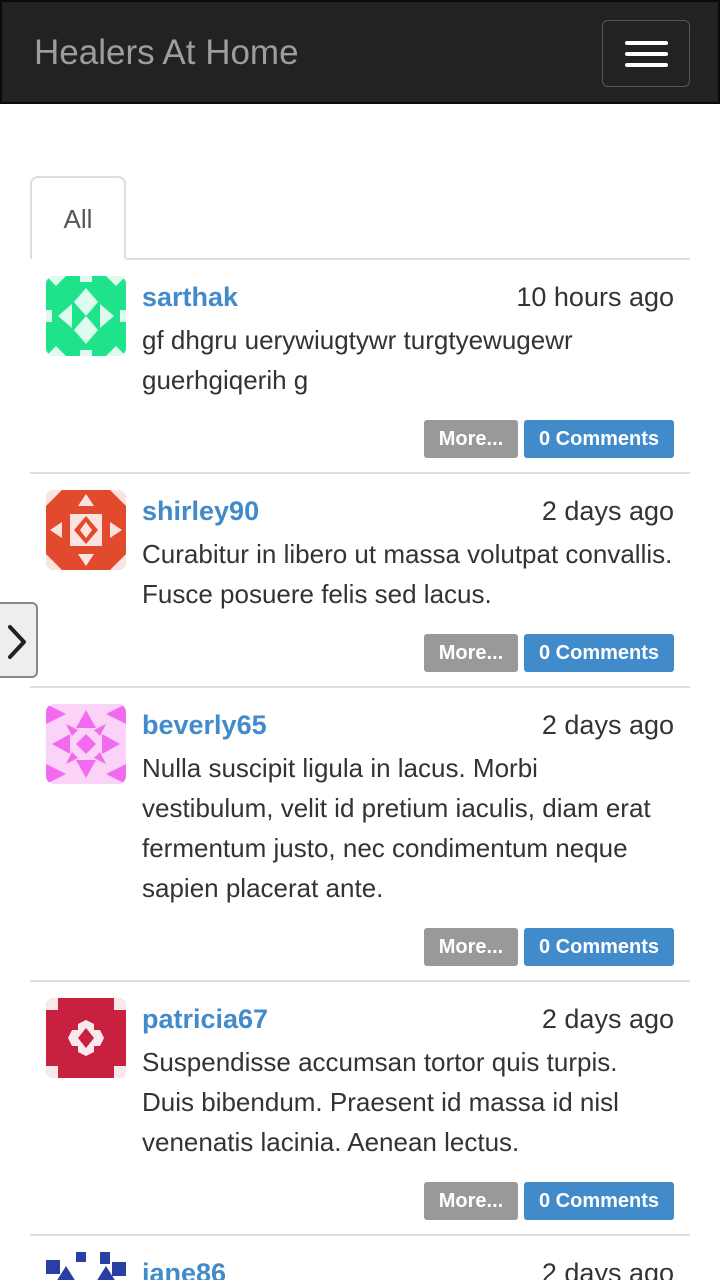 The image size is (720, 1280). Describe the element at coordinates (360, 218) in the screenshot. I see `tab-bar: All` at that location.